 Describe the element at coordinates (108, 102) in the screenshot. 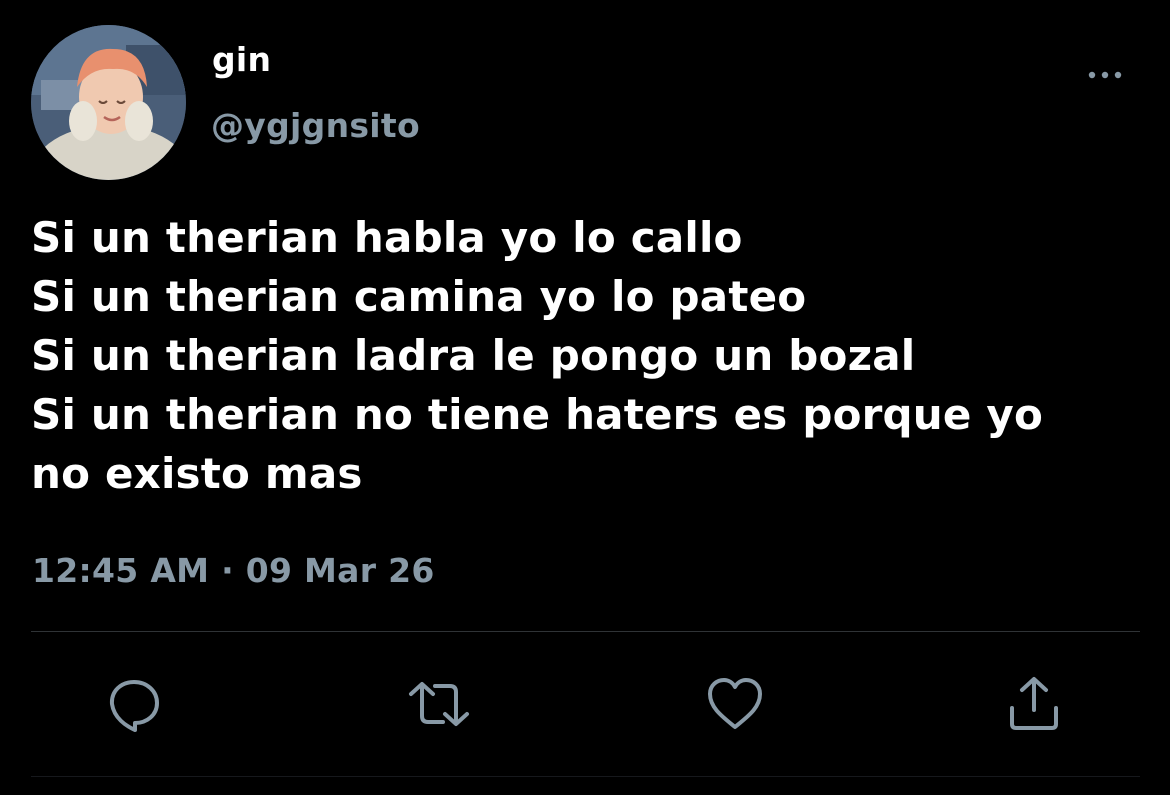

I see `avatar` at that location.